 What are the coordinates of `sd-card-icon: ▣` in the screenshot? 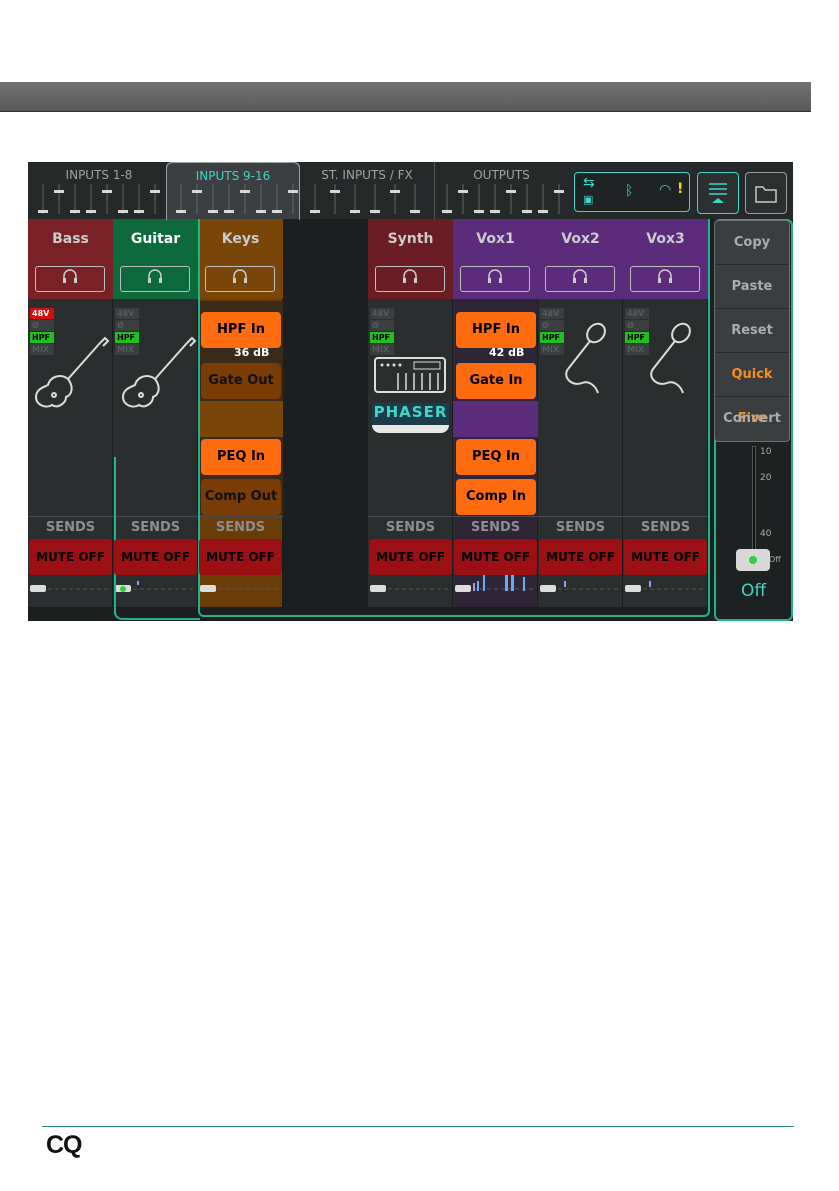 It's located at (588, 199).